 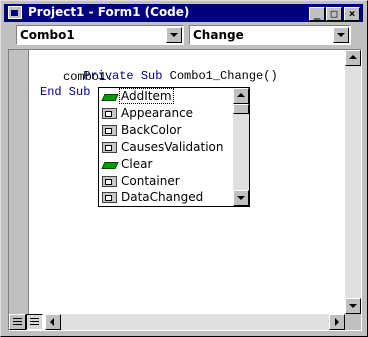 I want to click on arrow-right-icon, so click(x=337, y=322).